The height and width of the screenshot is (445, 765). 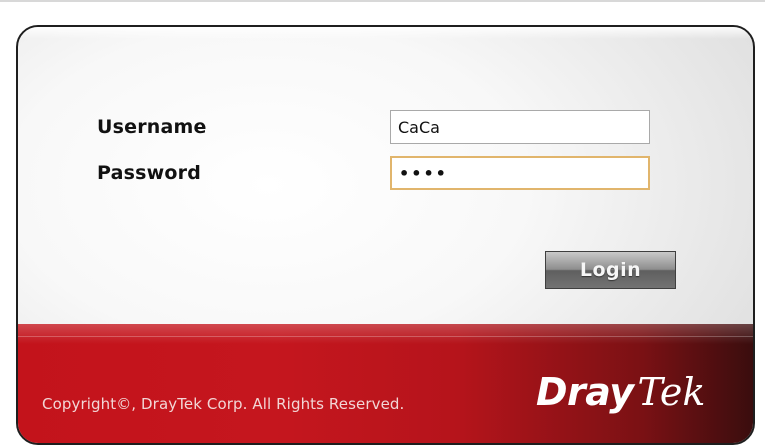 What do you see at coordinates (382, 1) in the screenshot?
I see `top-divider` at bounding box center [382, 1].